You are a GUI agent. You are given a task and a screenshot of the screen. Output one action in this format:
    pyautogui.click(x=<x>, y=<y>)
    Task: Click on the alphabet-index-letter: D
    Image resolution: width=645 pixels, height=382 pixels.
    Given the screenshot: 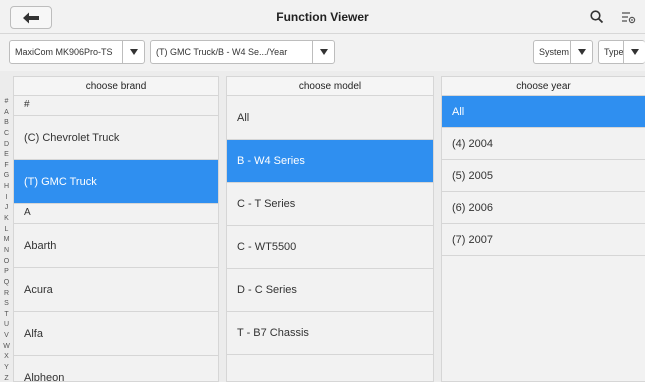 What is the action you would take?
    pyautogui.click(x=6, y=144)
    